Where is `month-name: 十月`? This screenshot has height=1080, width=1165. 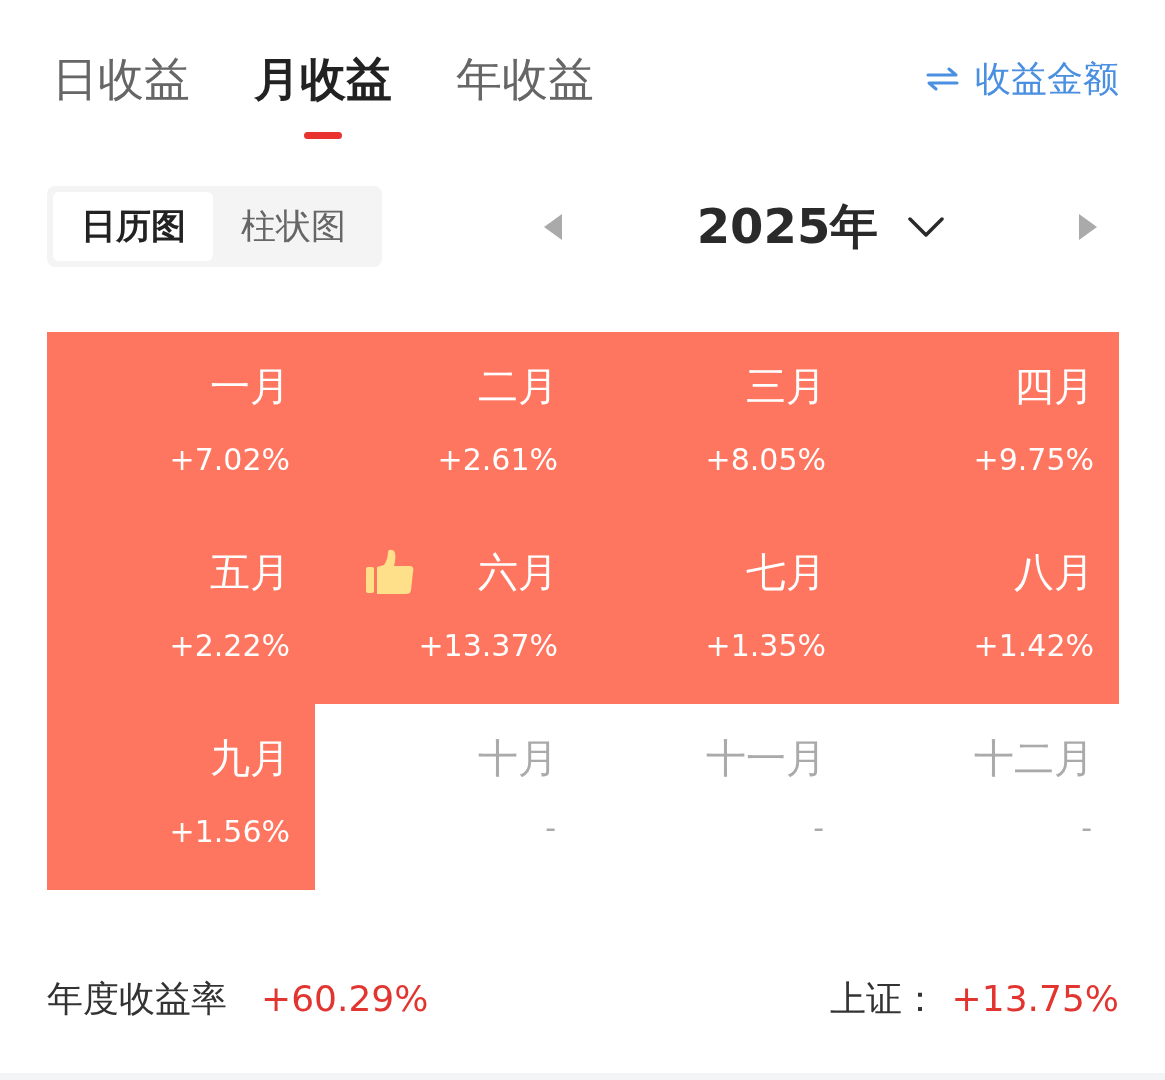 month-name: 十月 is located at coordinates (518, 758).